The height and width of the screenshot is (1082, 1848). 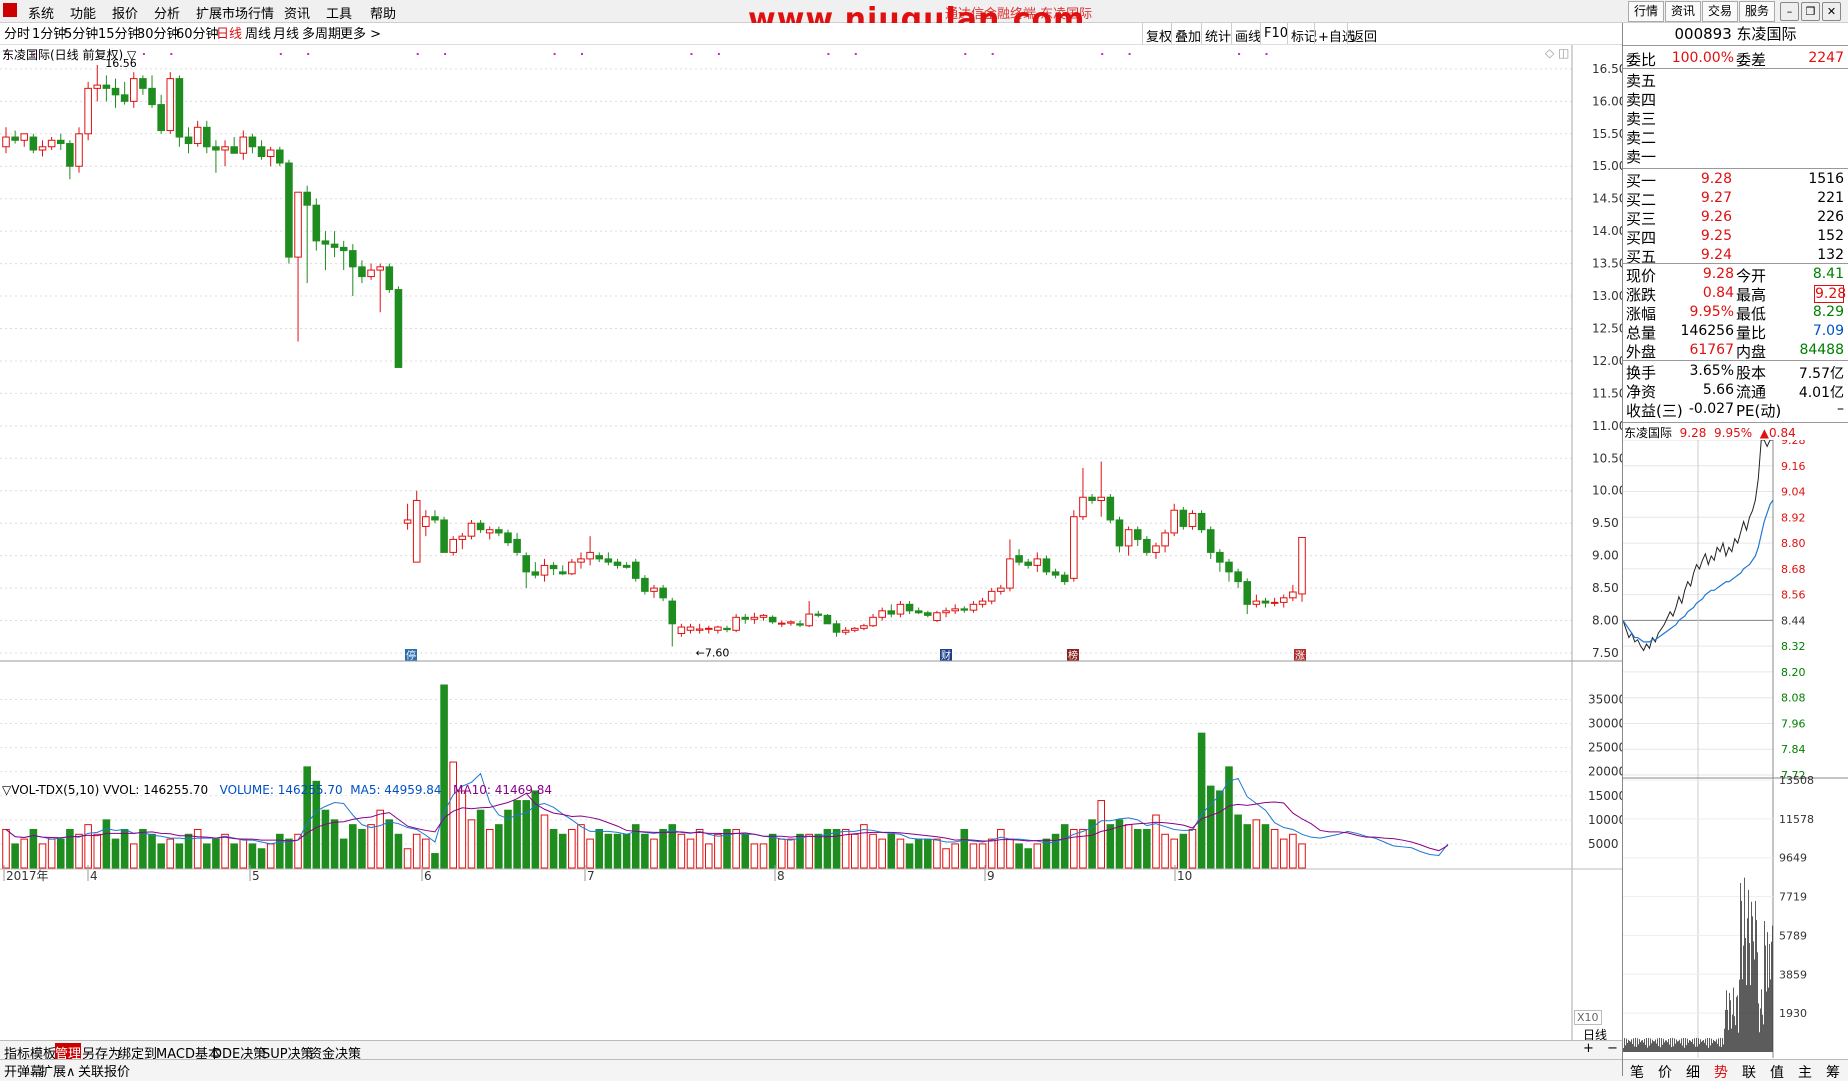 I want to click on mini-tab-2: 细, so click(x=1693, y=1072).